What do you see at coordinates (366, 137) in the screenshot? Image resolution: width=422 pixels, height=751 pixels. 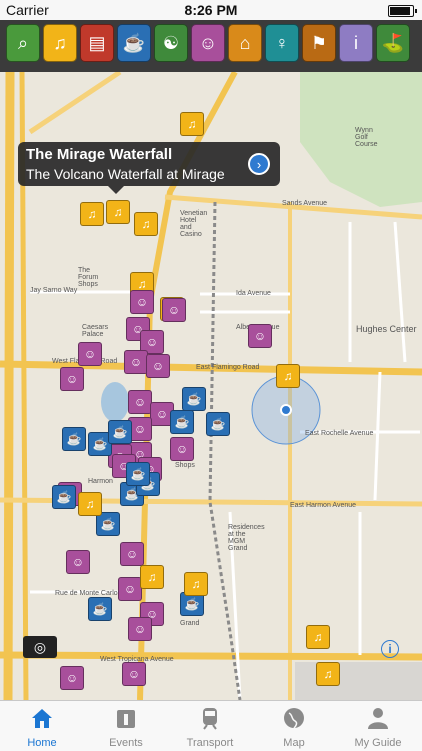 I see `wynn-label: Wynn Golf Course` at bounding box center [366, 137].